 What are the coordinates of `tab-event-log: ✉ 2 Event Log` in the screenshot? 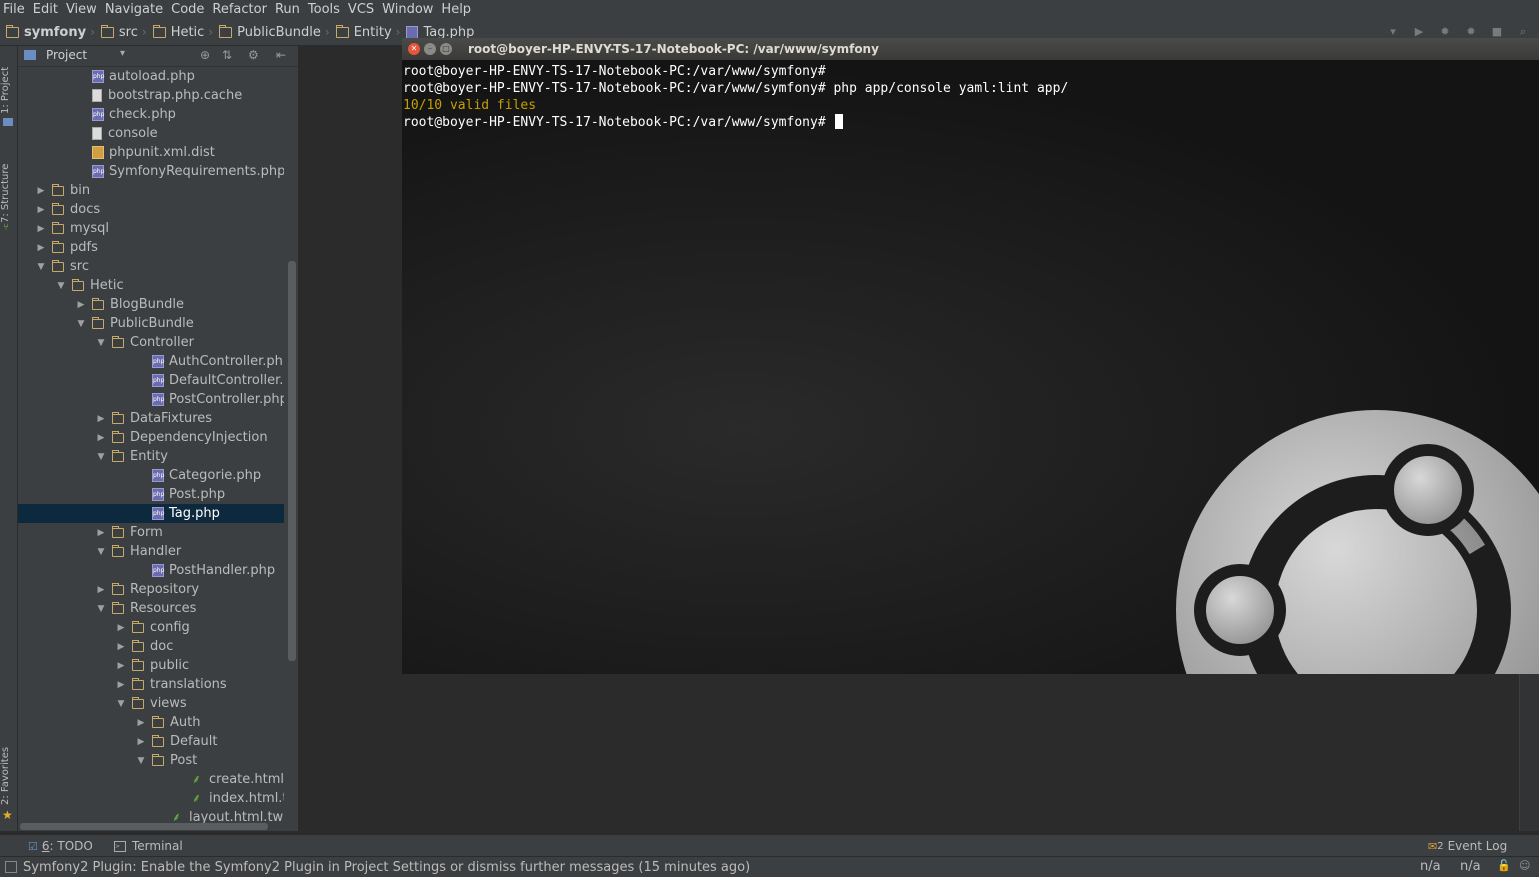 It's located at (1467, 846).